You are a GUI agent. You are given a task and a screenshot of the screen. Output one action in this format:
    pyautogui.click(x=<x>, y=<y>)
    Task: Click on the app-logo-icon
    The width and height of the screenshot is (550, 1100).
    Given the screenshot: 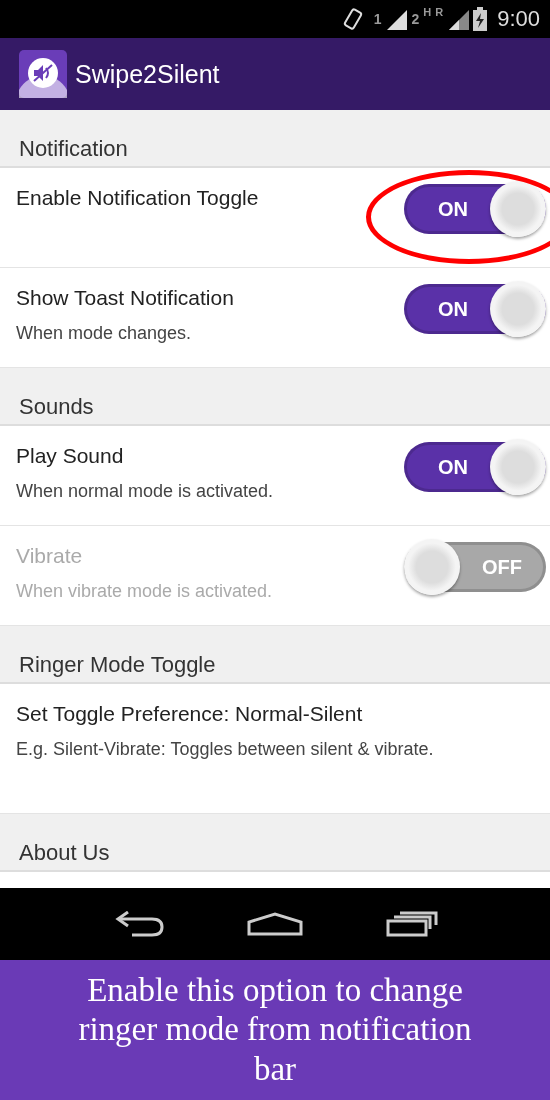 What is the action you would take?
    pyautogui.click(x=43, y=74)
    